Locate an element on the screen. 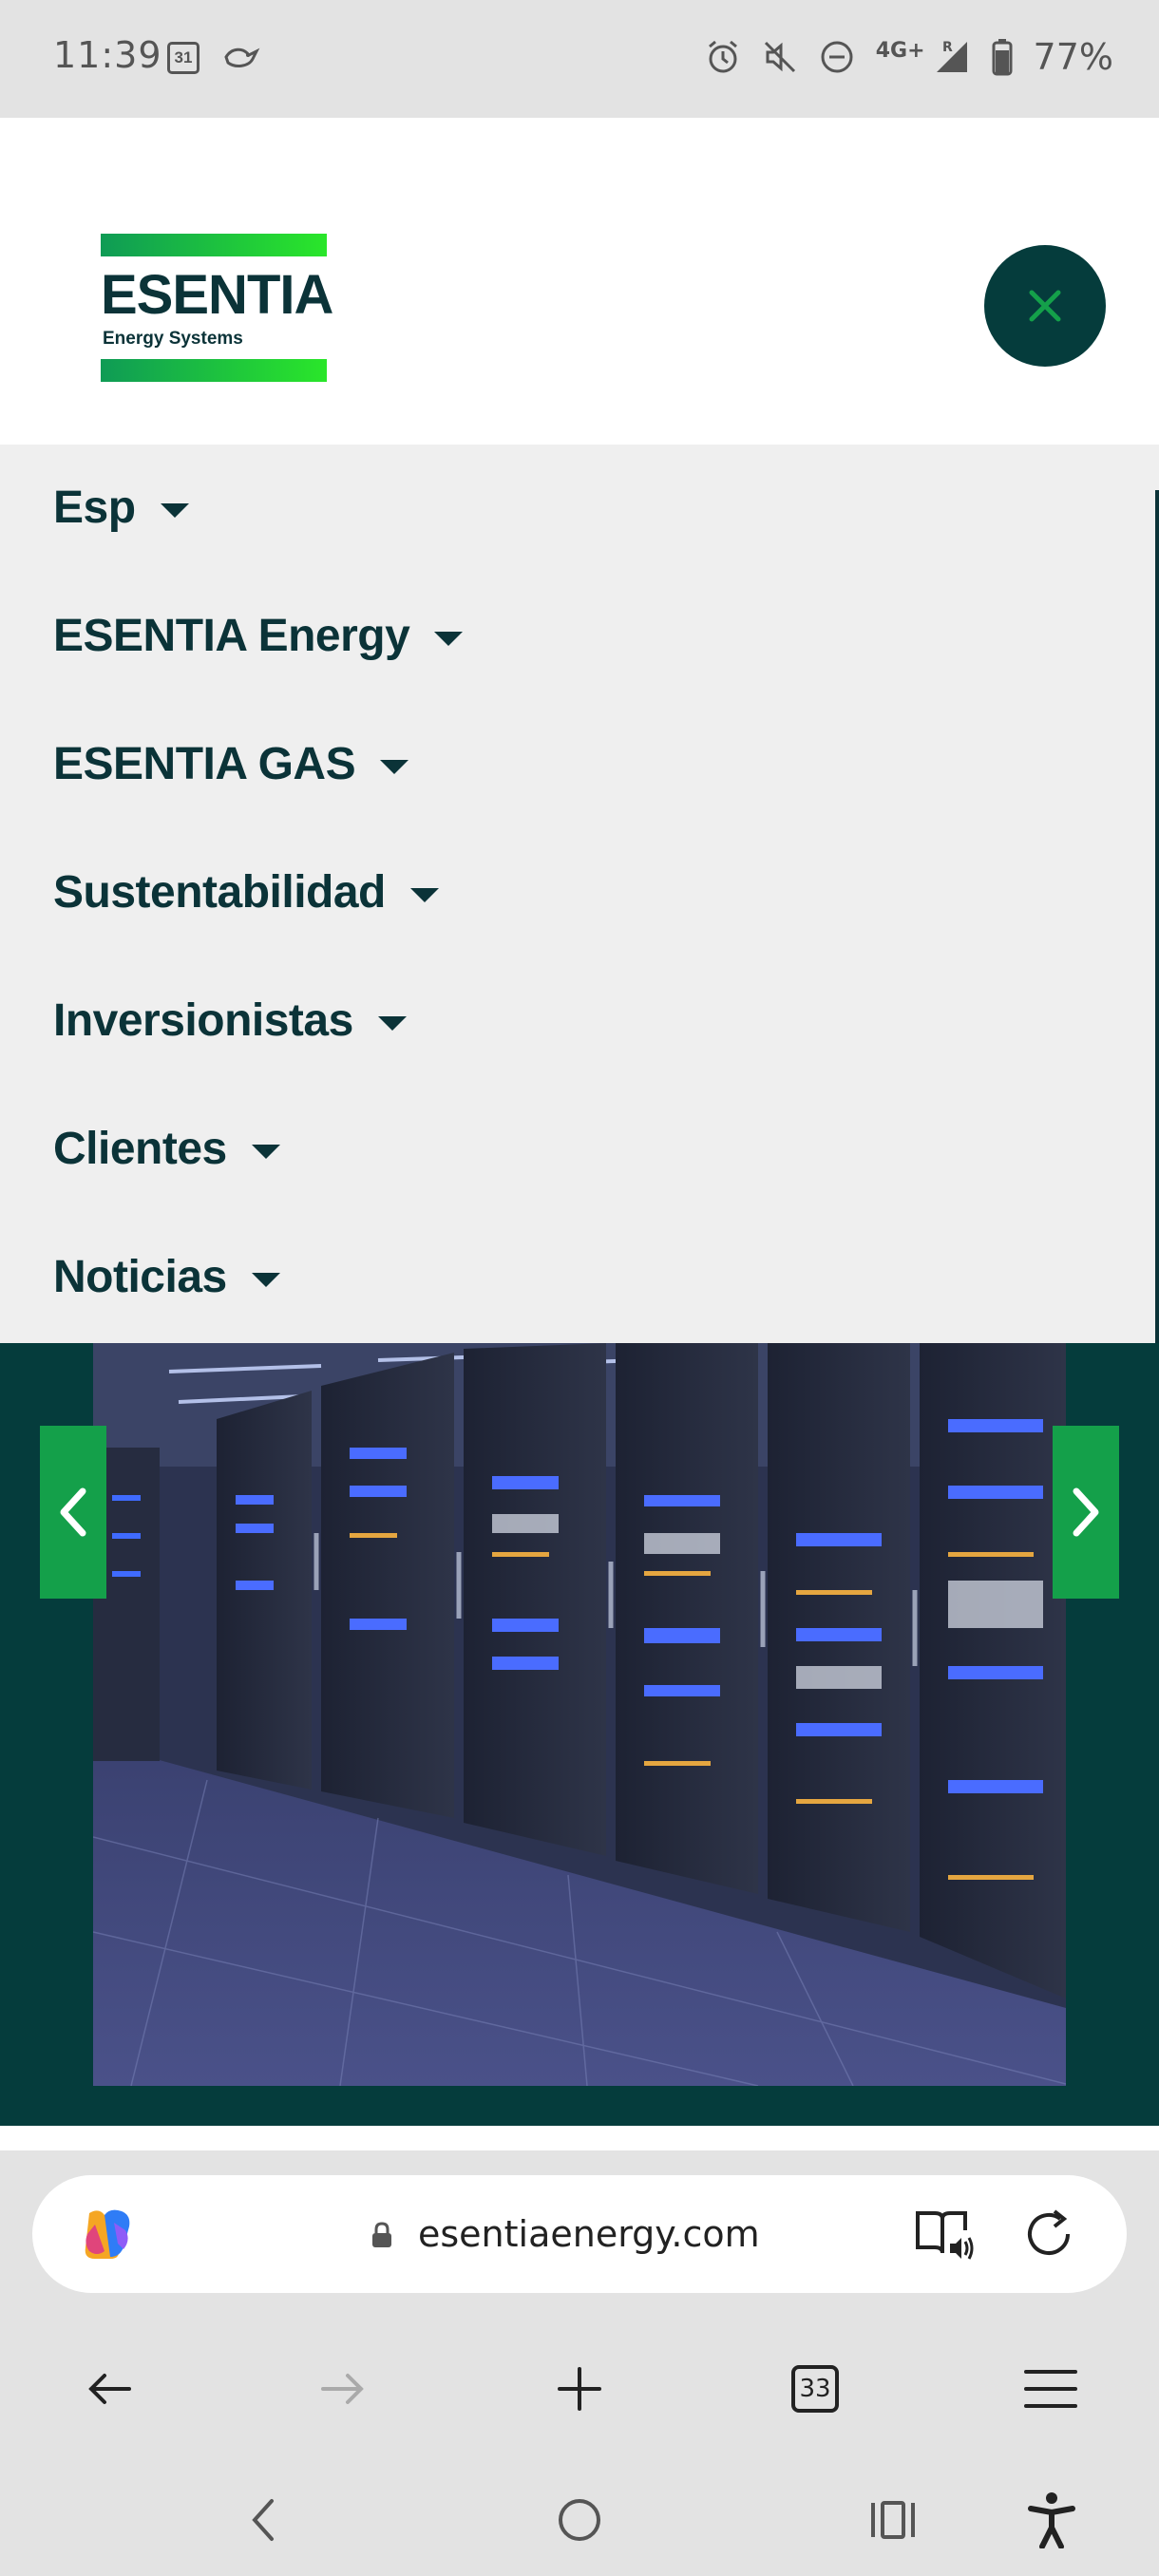  accessibility-icon is located at coordinates (1051, 2520).